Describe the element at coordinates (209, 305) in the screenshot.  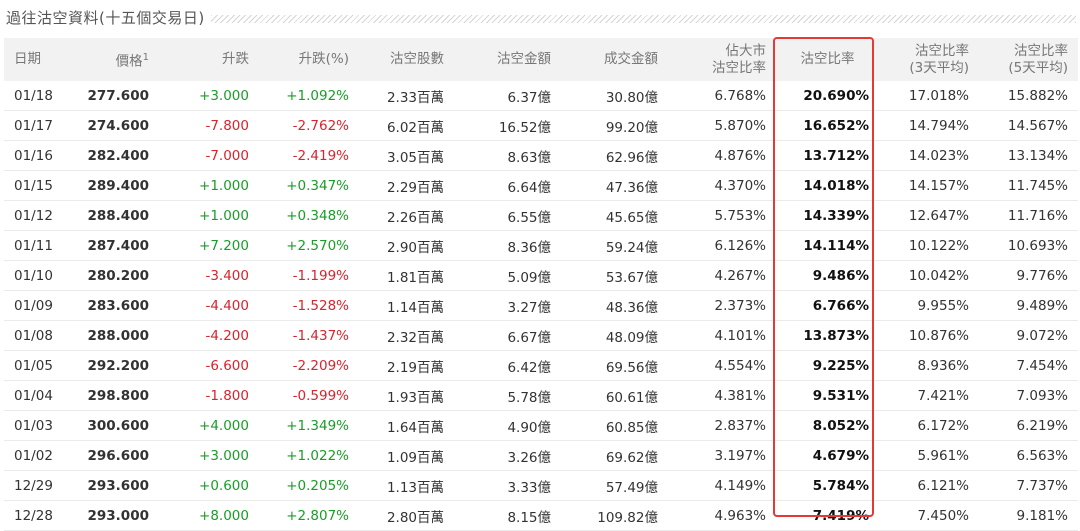
I see `cell-change: -4.400` at that location.